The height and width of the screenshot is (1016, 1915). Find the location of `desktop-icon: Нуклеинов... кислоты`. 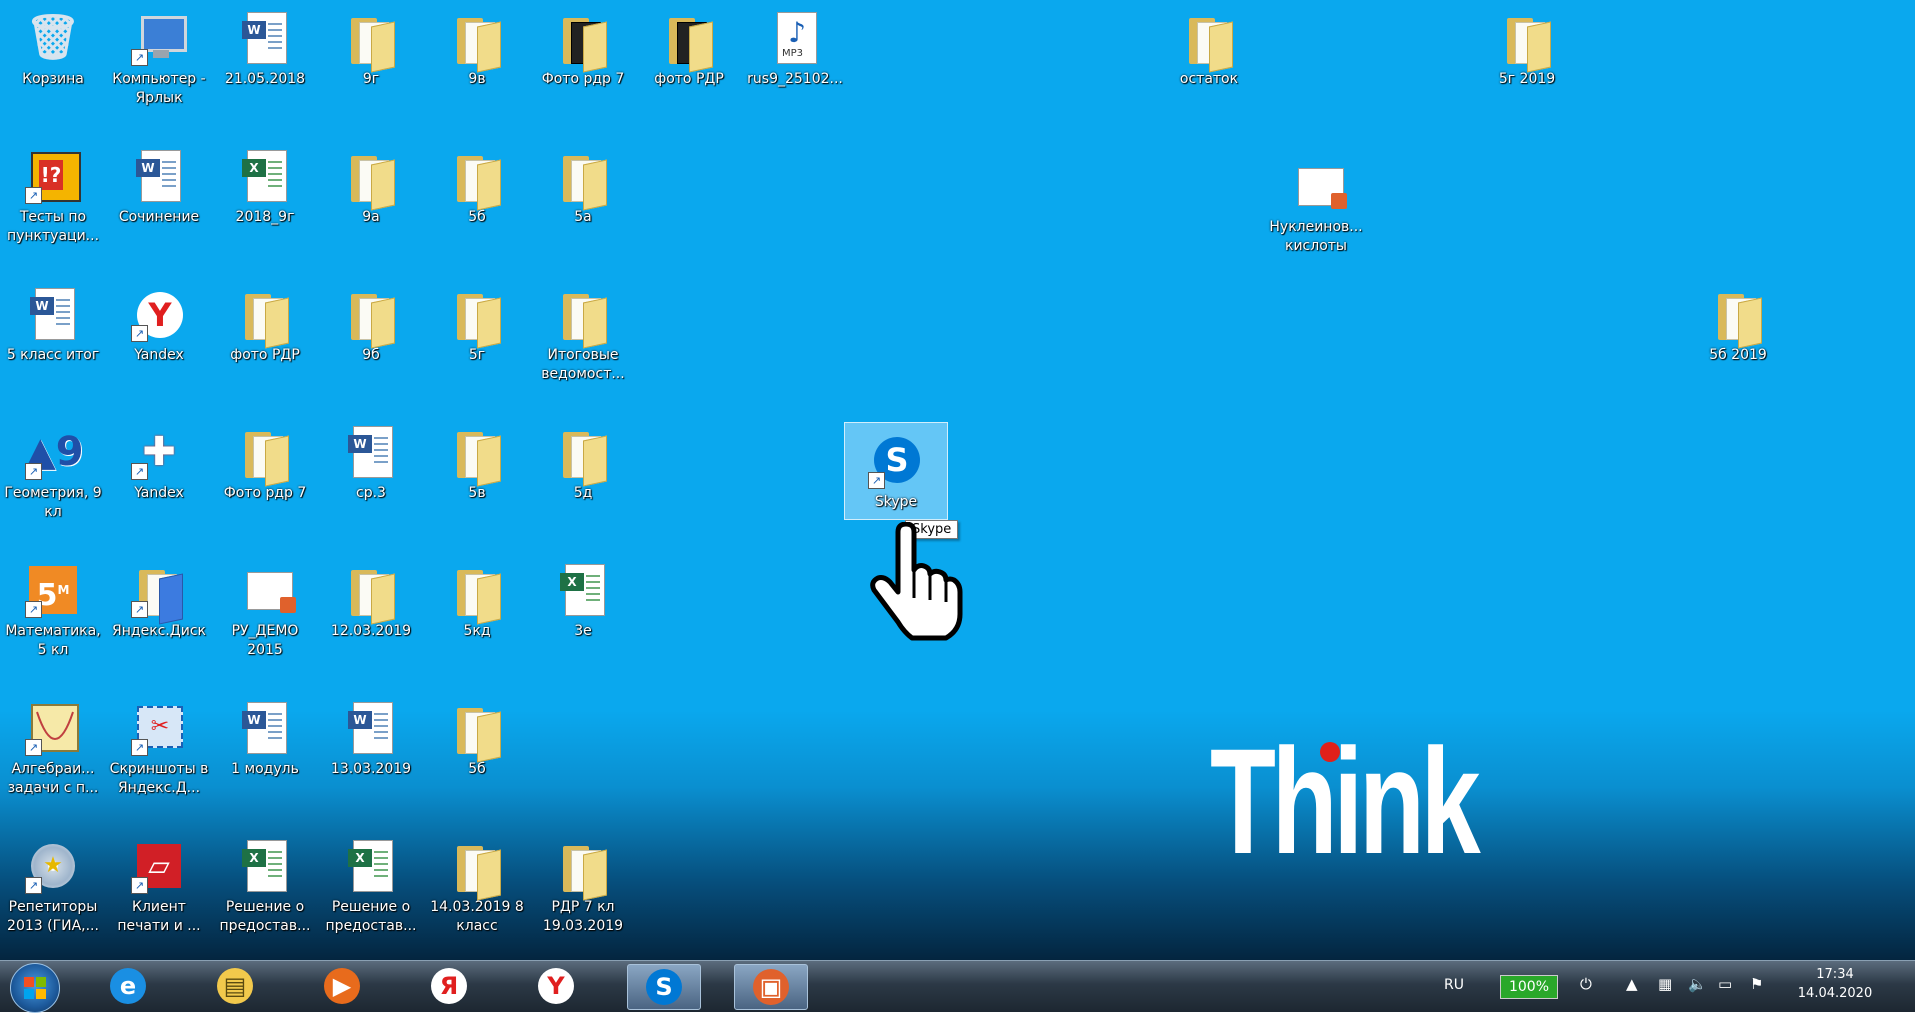

desktop-icon: Нуклеинов... кислоты is located at coordinates (1316, 213).